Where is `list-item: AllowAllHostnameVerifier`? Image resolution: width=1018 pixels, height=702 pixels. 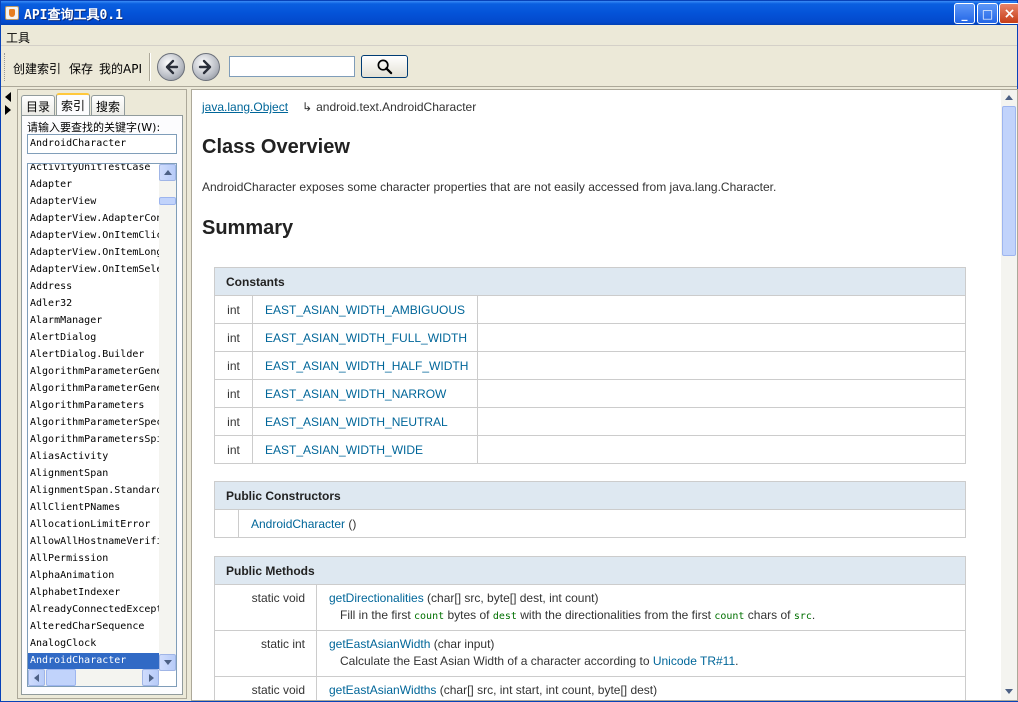
list-item: AllowAllHostnameVerifier is located at coordinates (93, 542).